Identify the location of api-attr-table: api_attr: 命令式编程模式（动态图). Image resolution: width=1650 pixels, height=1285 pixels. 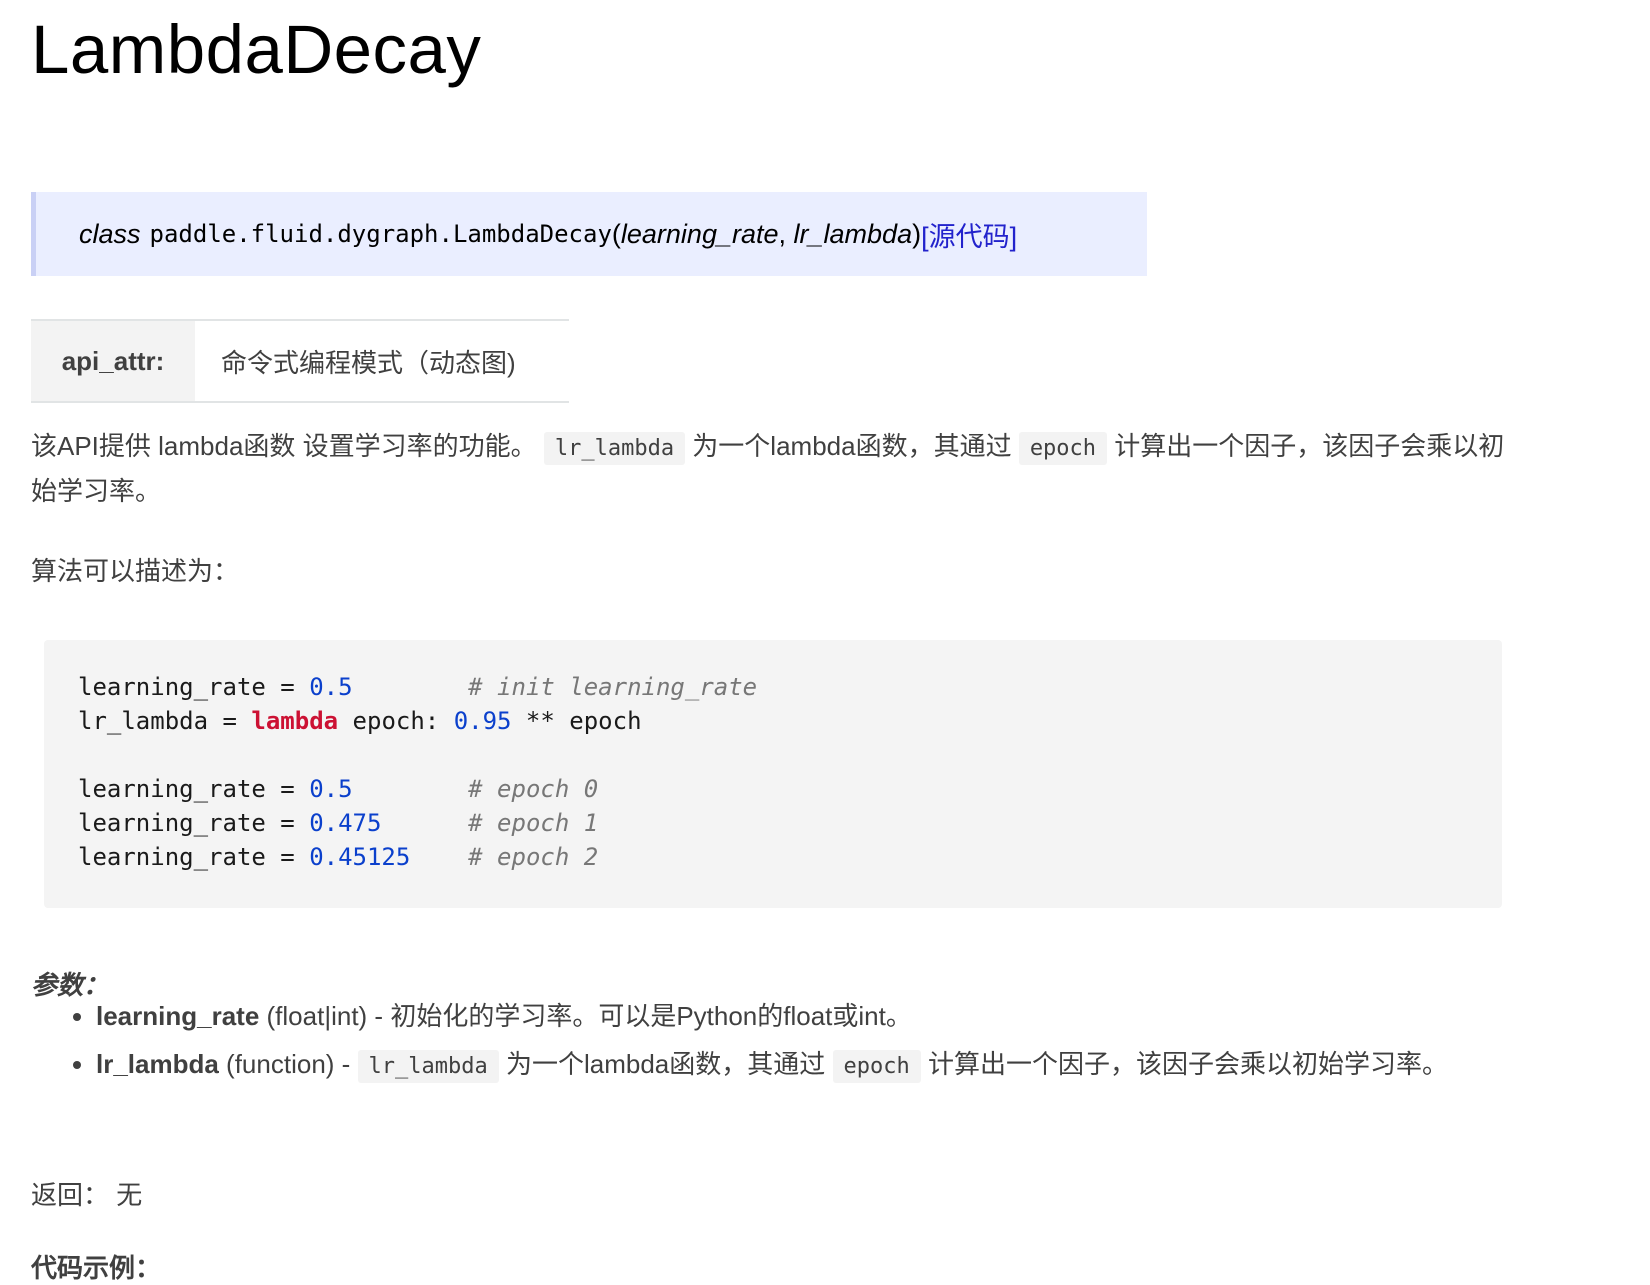
(300, 361).